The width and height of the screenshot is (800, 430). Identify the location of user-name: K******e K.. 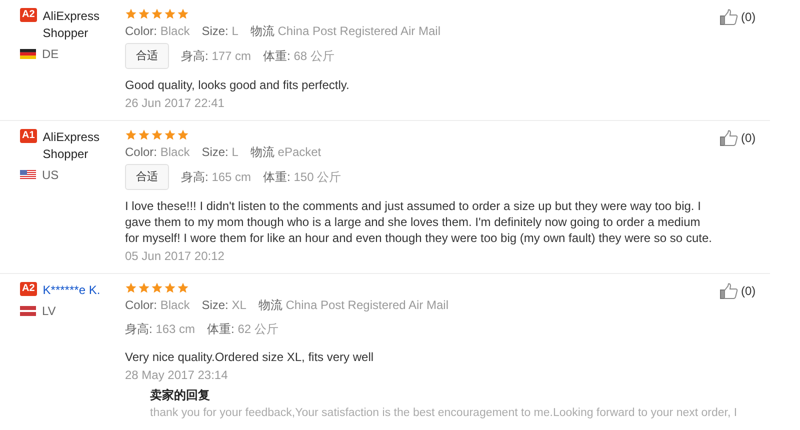
(71, 290).